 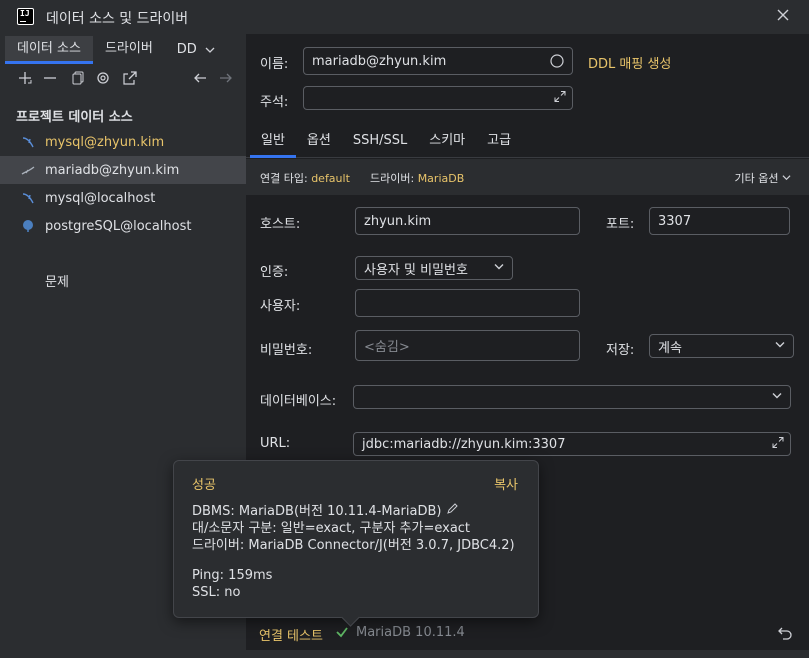 I want to click on host-label: 호스트:, so click(x=280, y=224).